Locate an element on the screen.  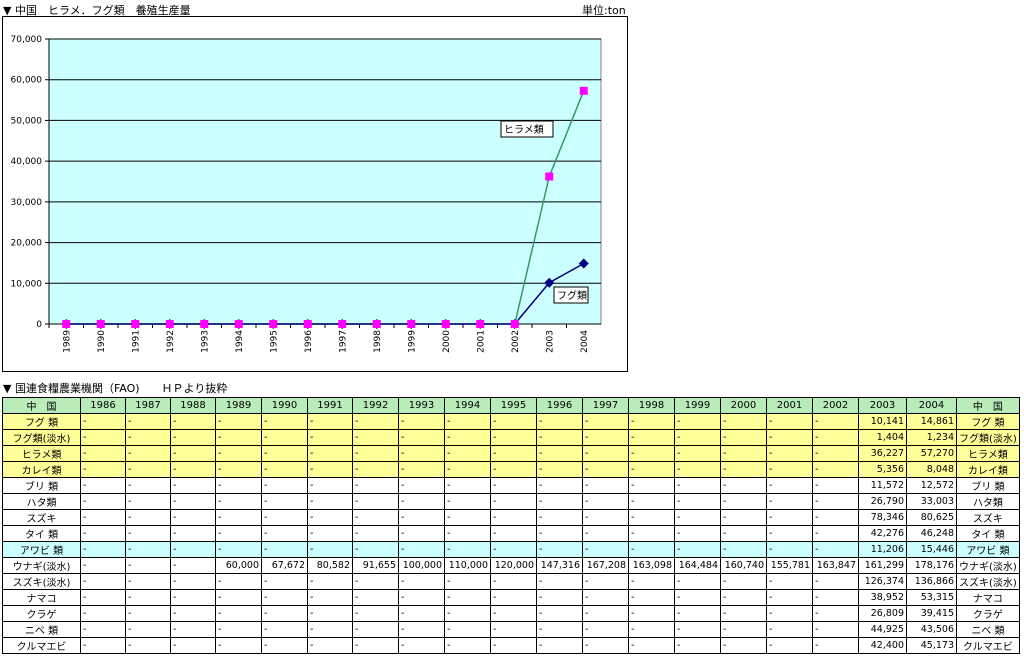
x-tick-label: 1989 is located at coordinates (67, 341).